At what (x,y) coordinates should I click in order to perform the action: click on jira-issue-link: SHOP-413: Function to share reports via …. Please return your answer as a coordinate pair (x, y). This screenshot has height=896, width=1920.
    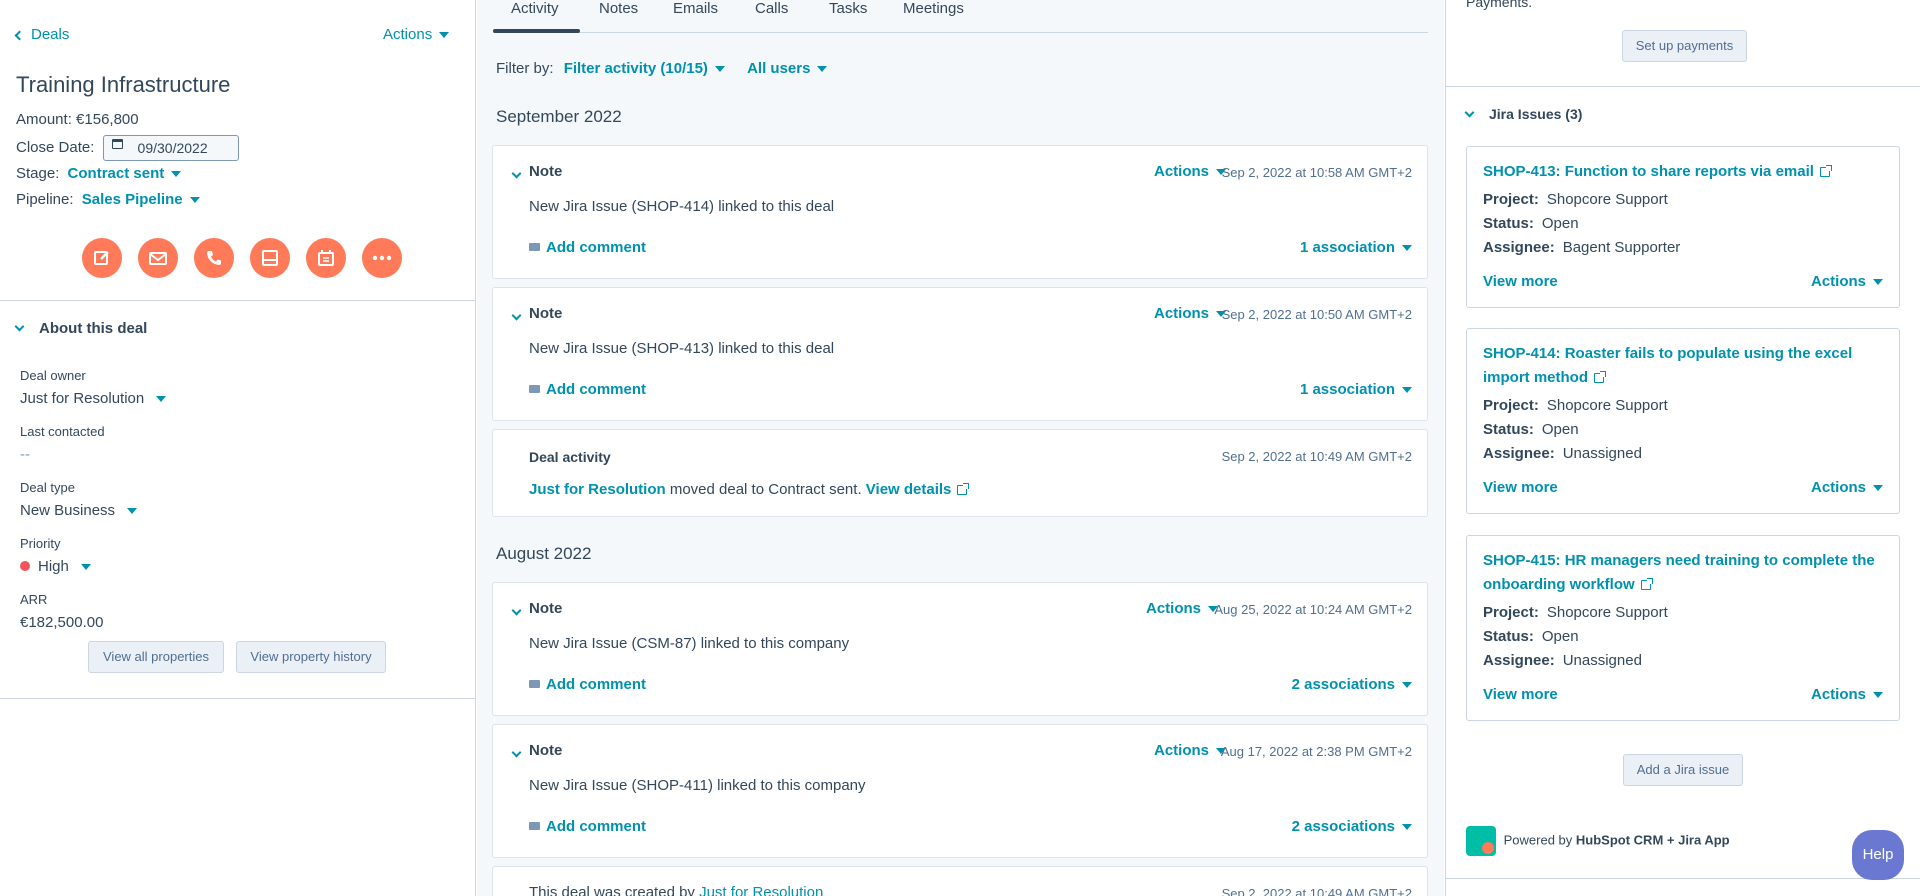
    Looking at the image, I should click on (1683, 172).